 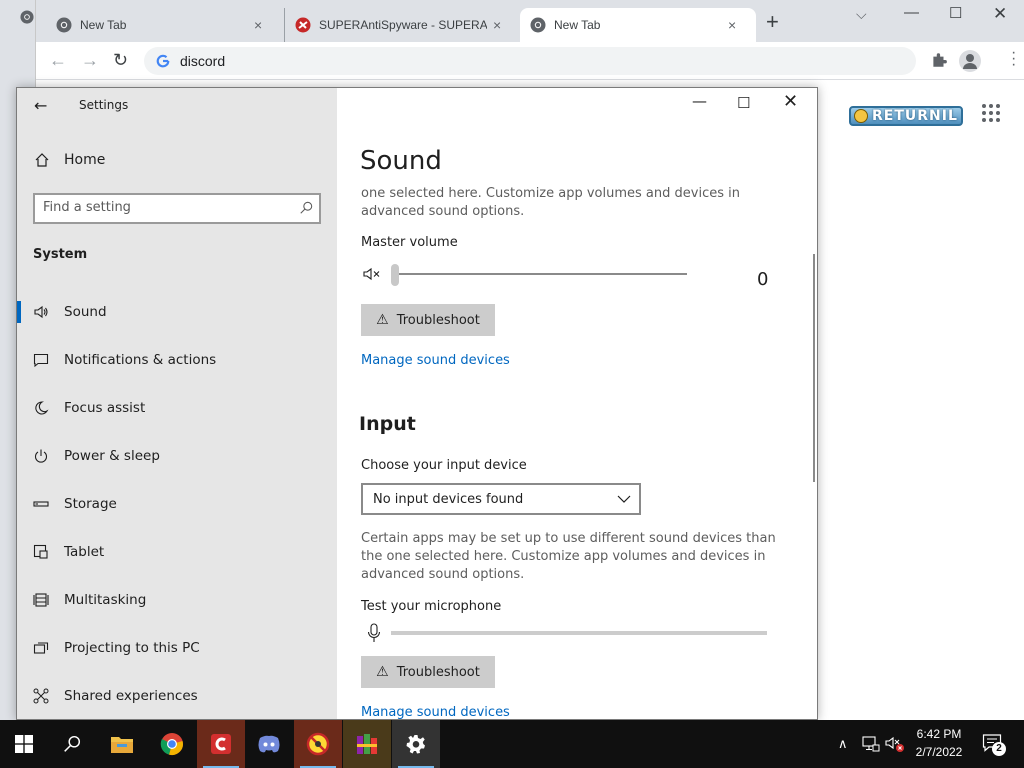 What do you see at coordinates (790, 101) in the screenshot?
I see `settings-close-button: ✕` at bounding box center [790, 101].